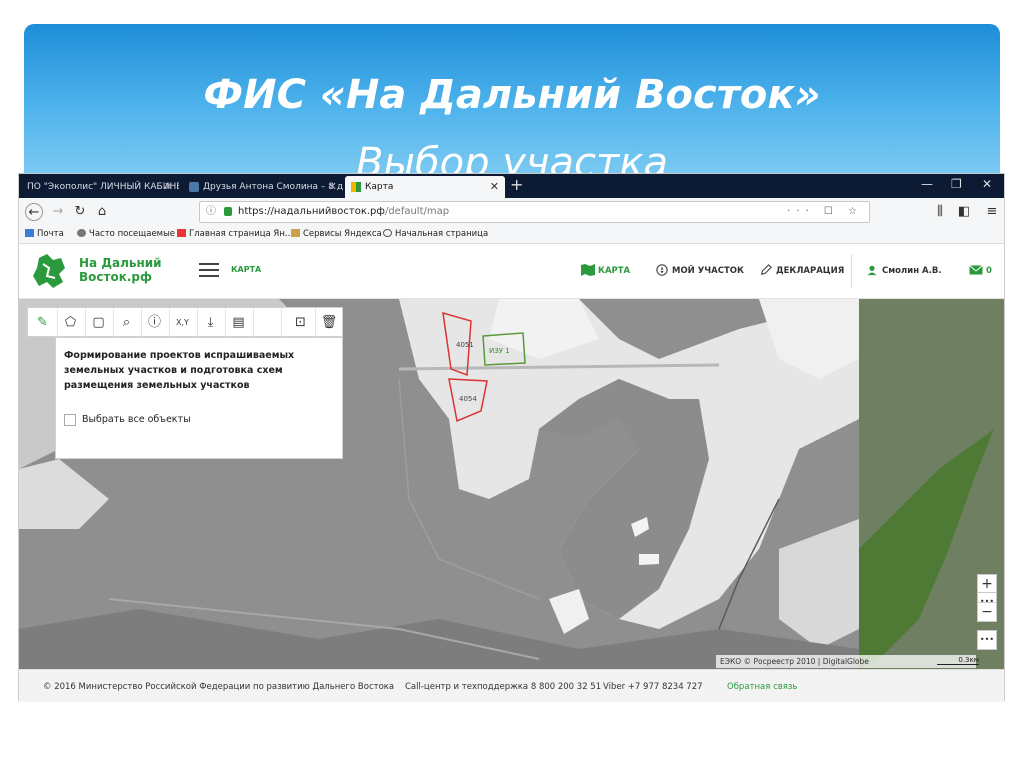 This screenshot has height=767, width=1024. Describe the element at coordinates (976, 270) in the screenshot. I see `envelope-icon` at that location.